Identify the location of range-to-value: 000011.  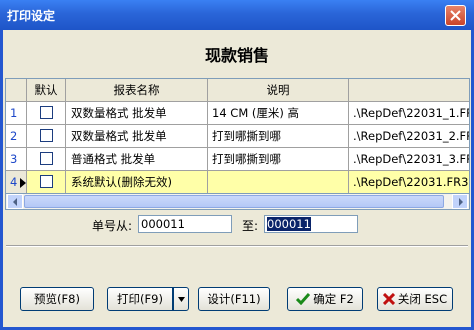
(289, 224).